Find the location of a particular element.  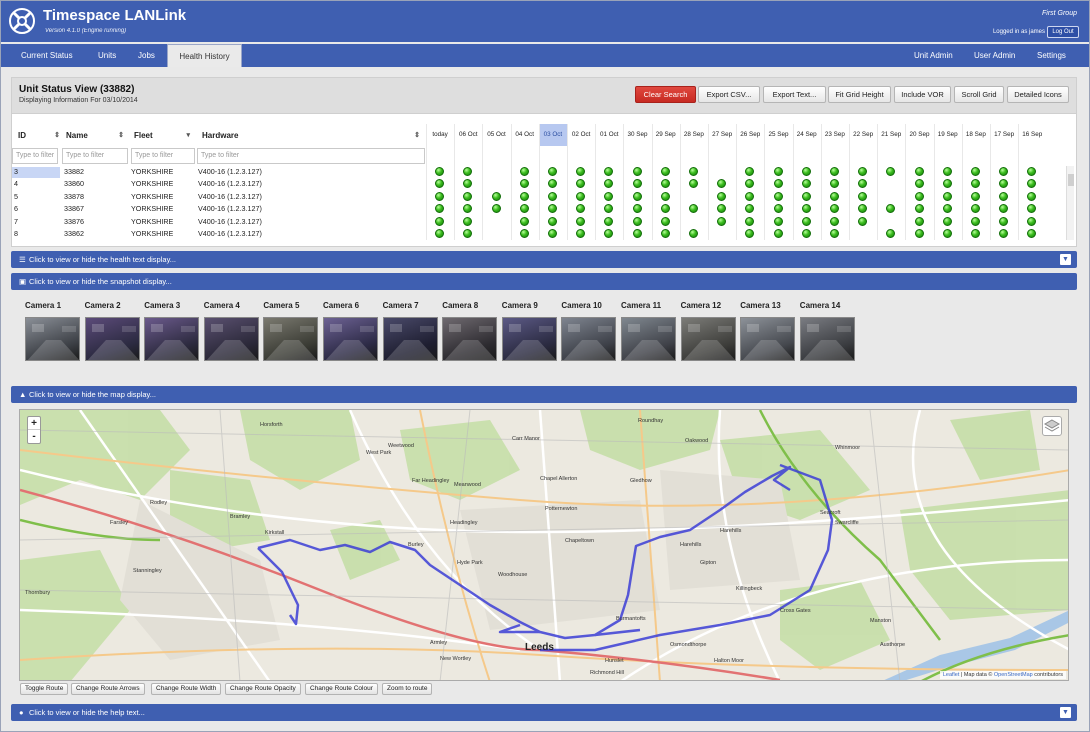

camera-snapshot: Camera 11 is located at coordinates (648, 331).